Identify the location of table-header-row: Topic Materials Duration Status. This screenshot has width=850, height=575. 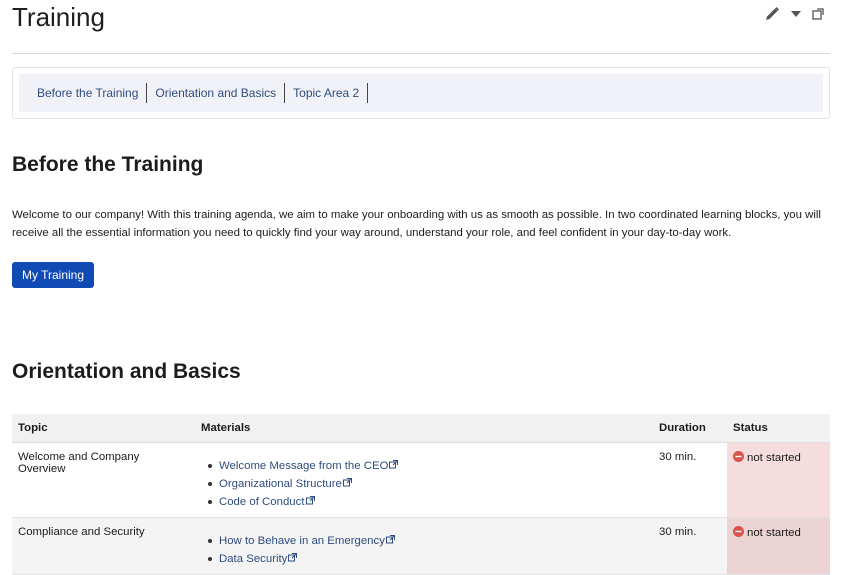
(421, 428).